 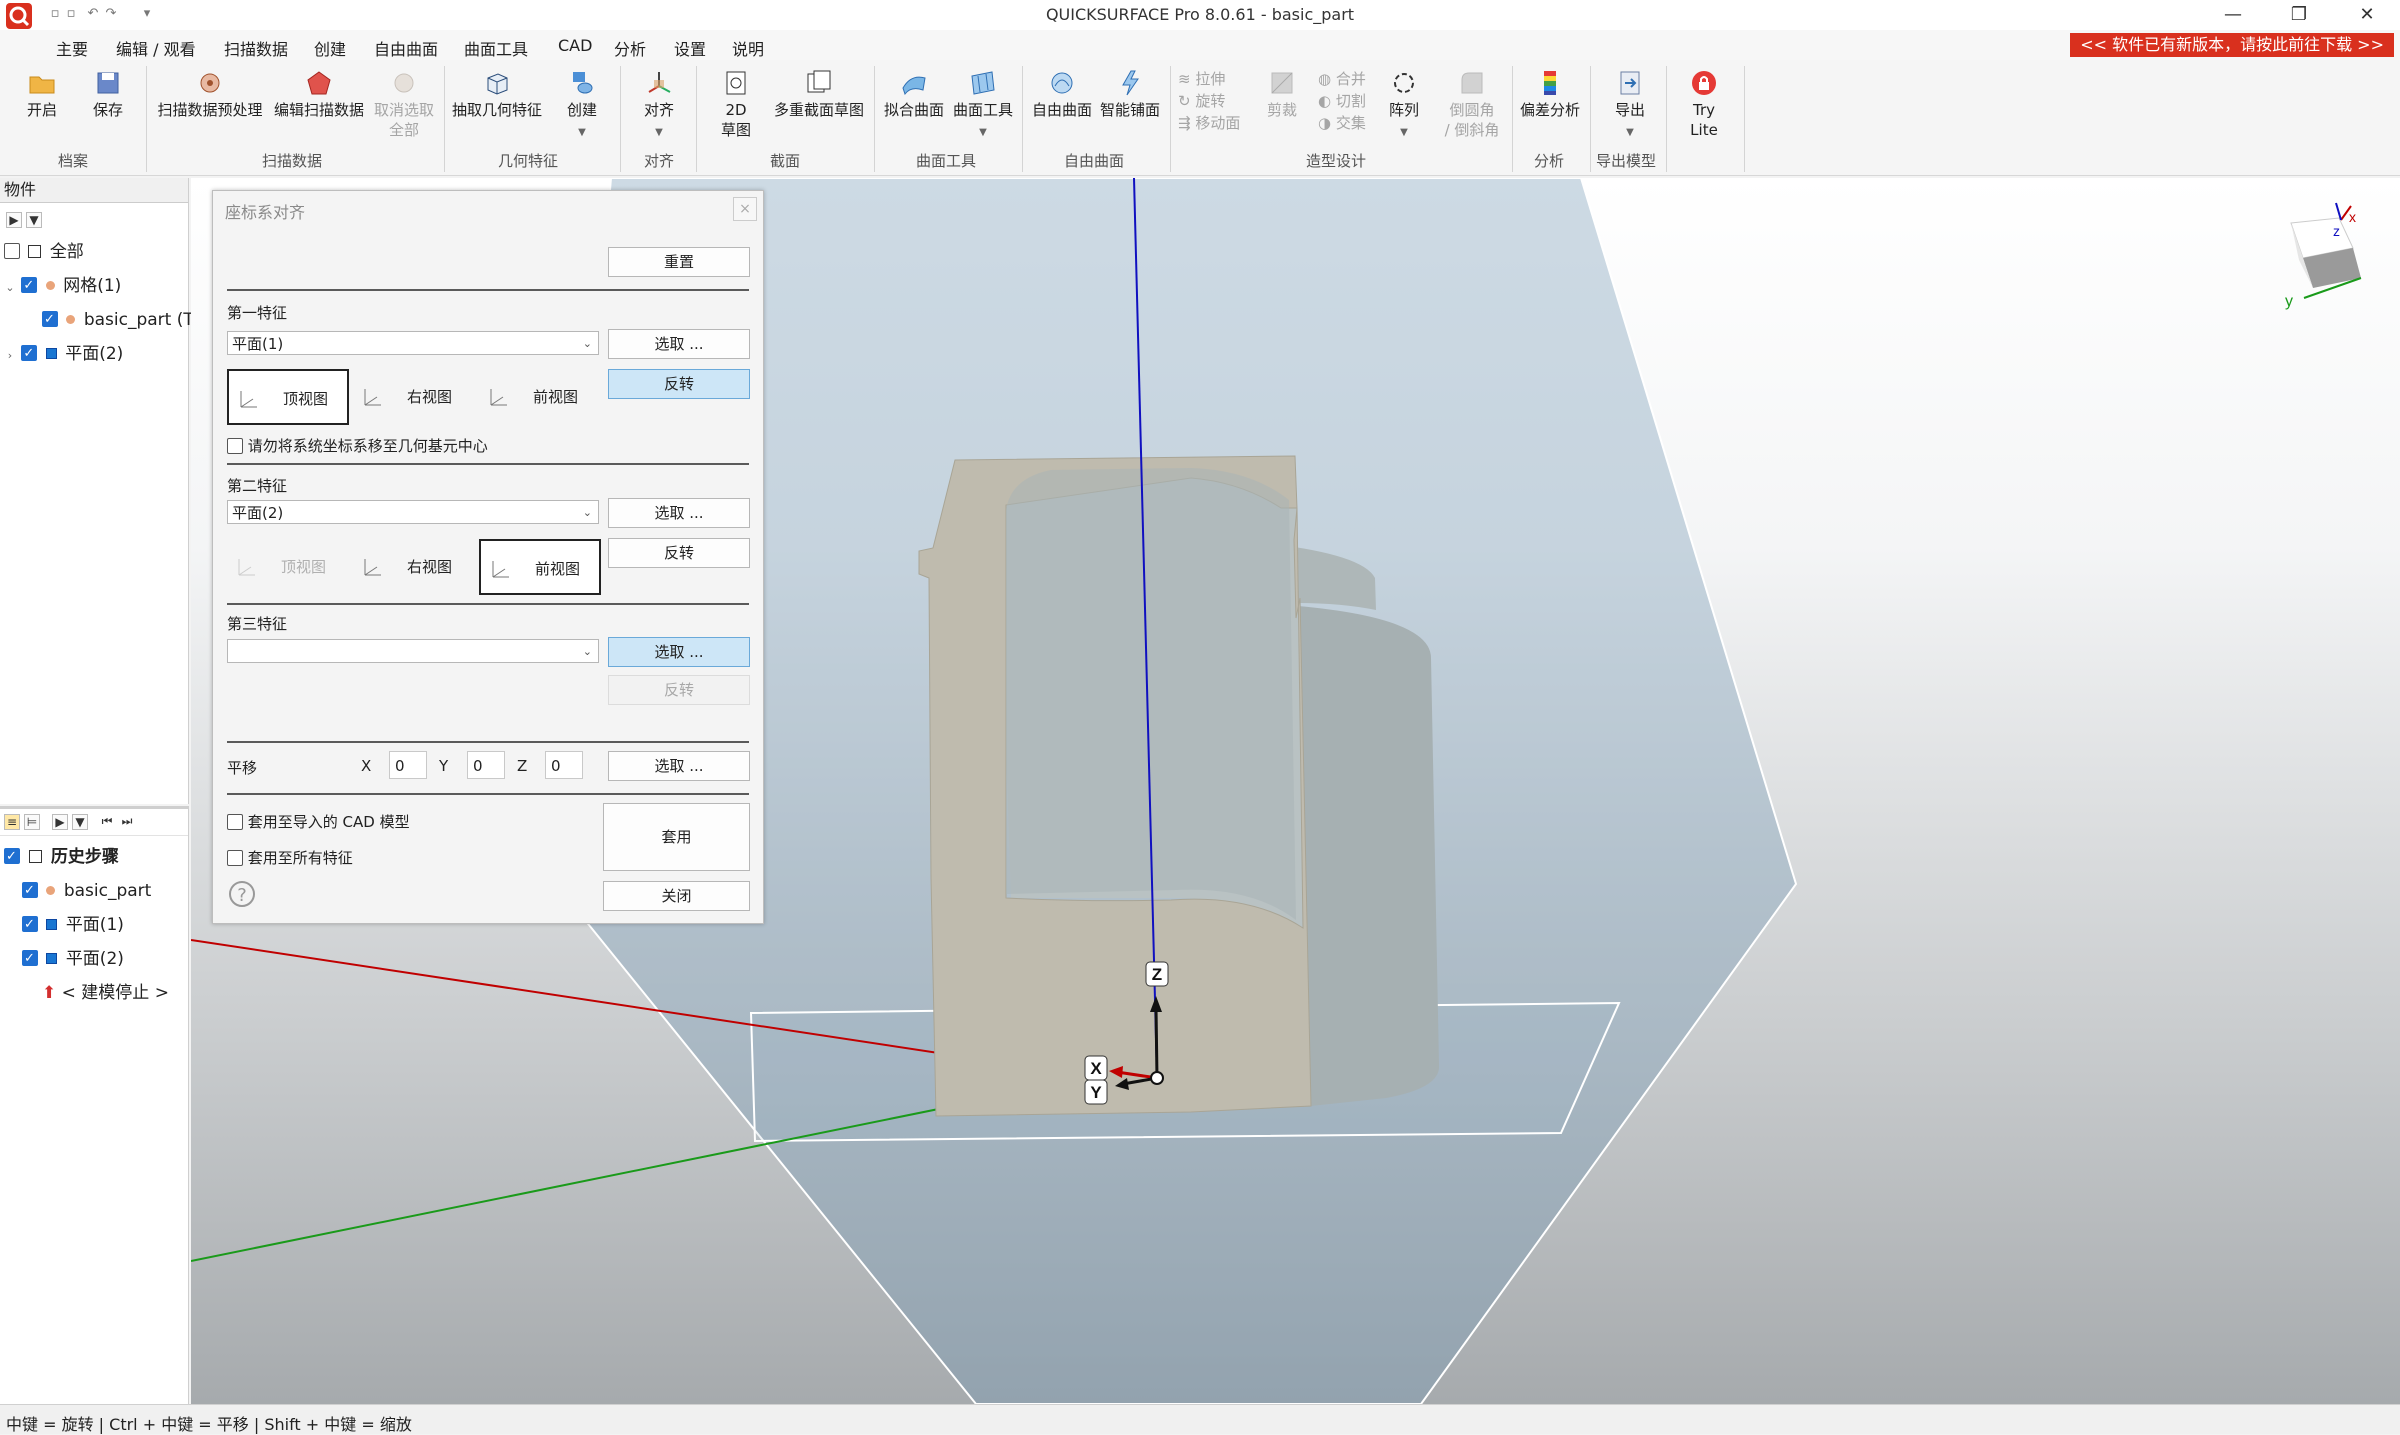 I want to click on feature1-view-right: 右视图, so click(x=414, y=397).